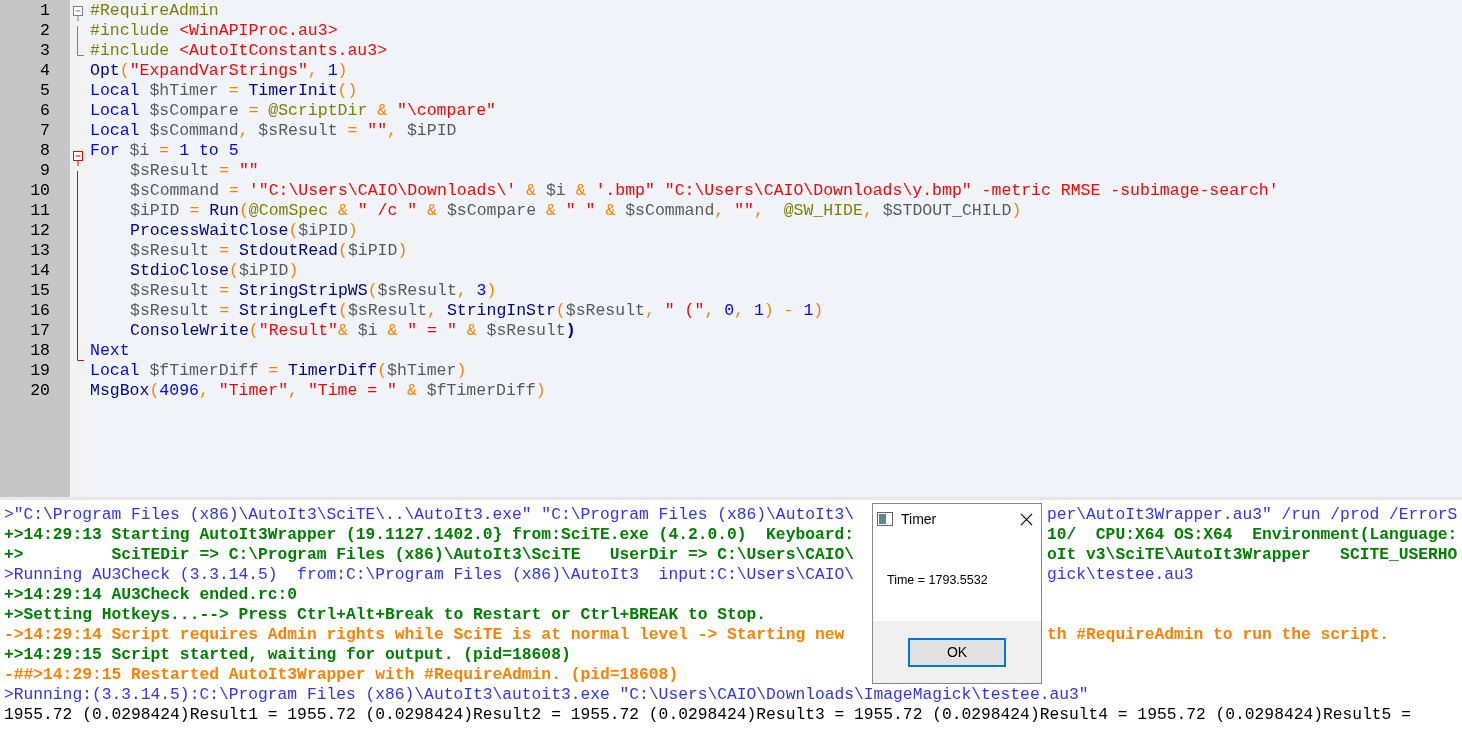  I want to click on line-number: 12, so click(40, 231).